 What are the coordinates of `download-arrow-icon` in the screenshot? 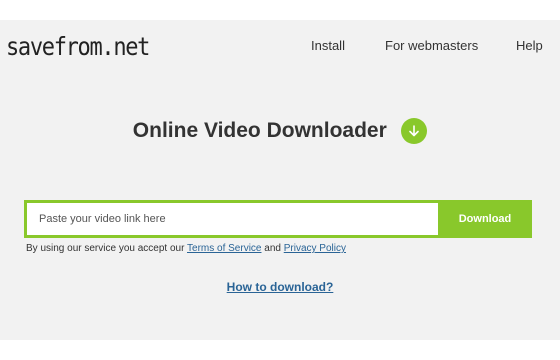 It's located at (414, 131).